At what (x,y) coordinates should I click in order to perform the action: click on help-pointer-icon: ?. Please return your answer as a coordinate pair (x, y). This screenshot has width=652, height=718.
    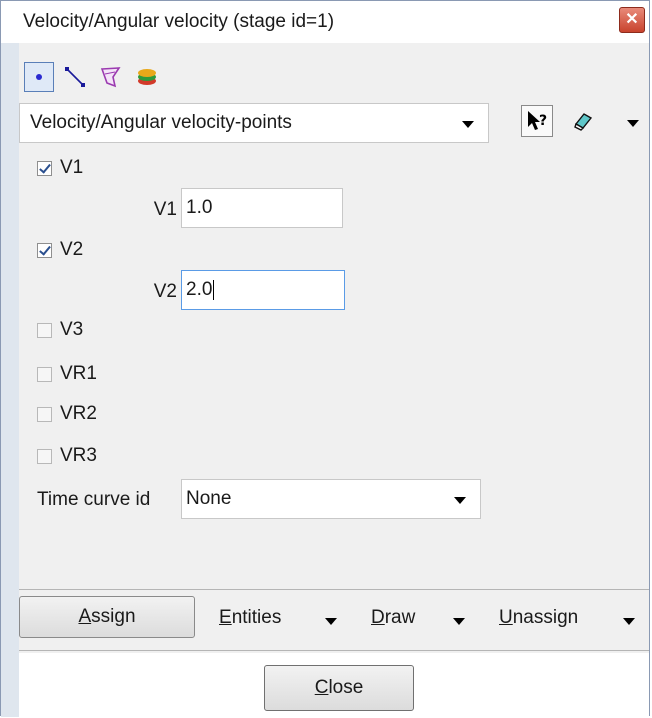
    Looking at the image, I should click on (537, 120).